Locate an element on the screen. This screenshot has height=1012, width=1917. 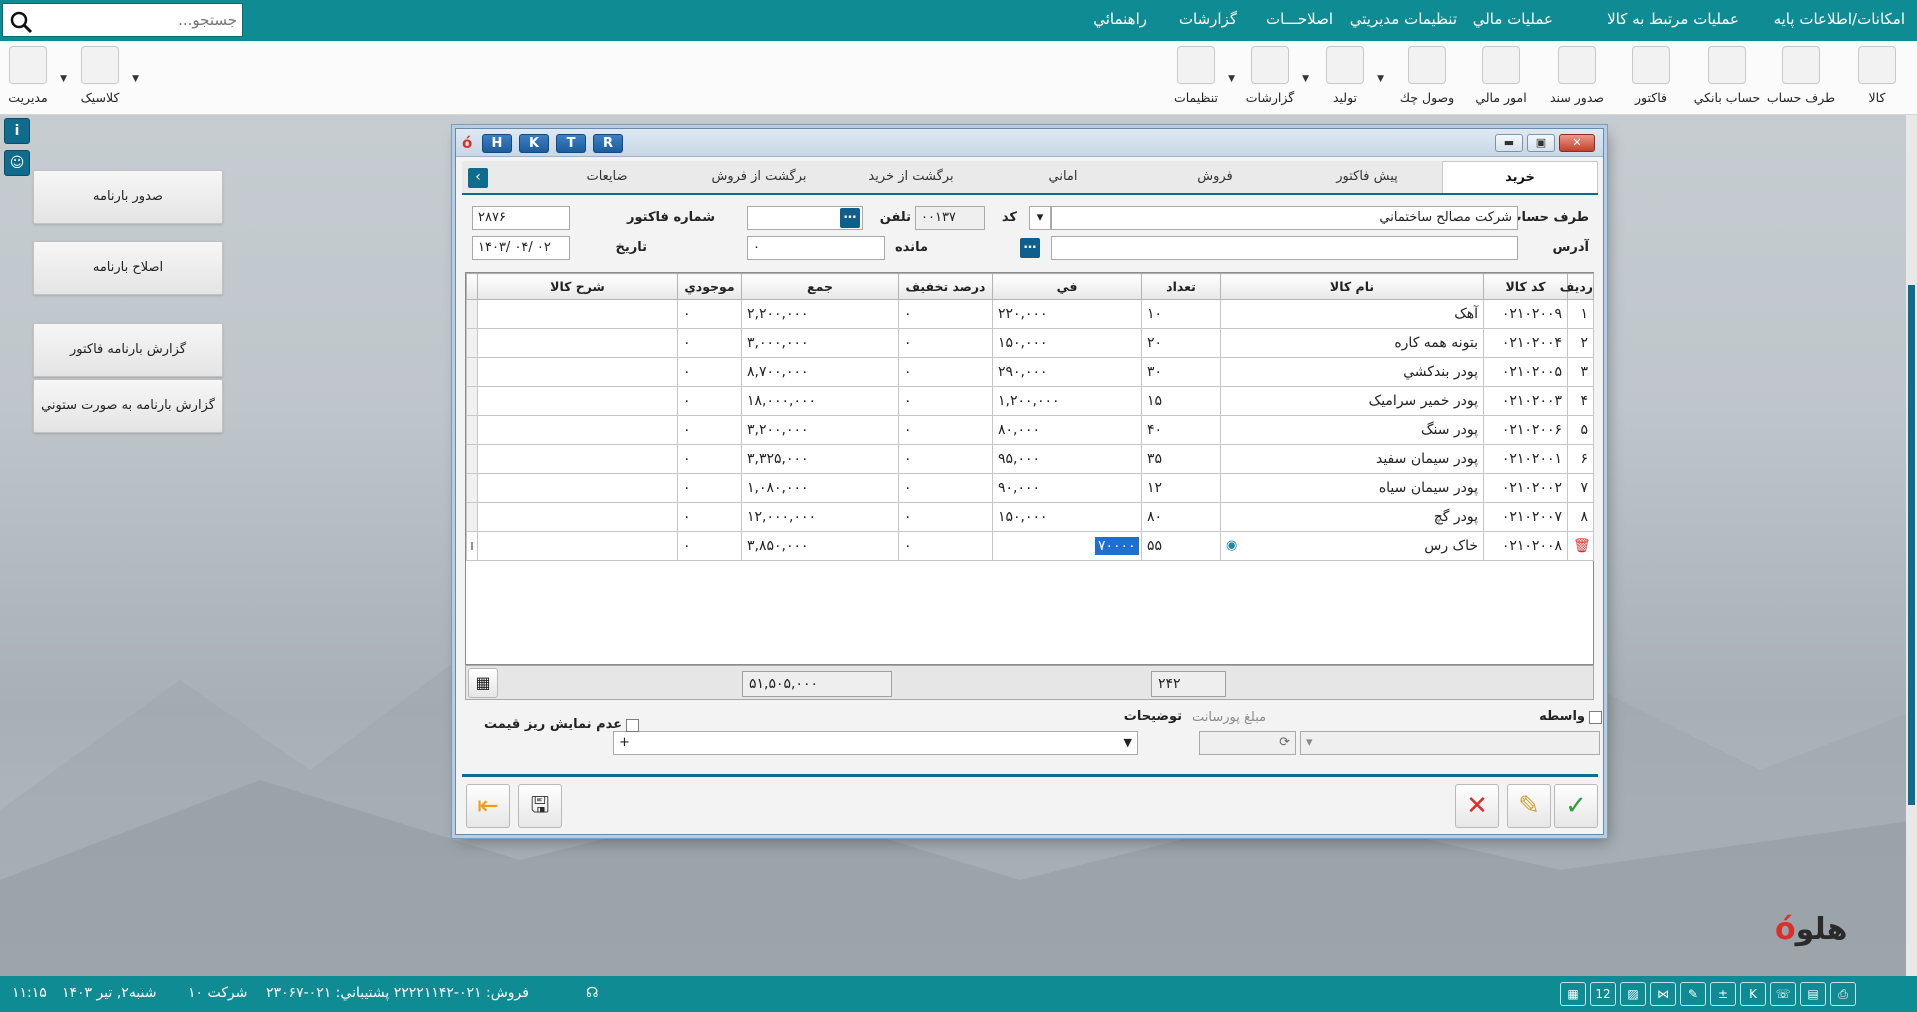
menu-reports: گزارشات is located at coordinates (1208, 19).